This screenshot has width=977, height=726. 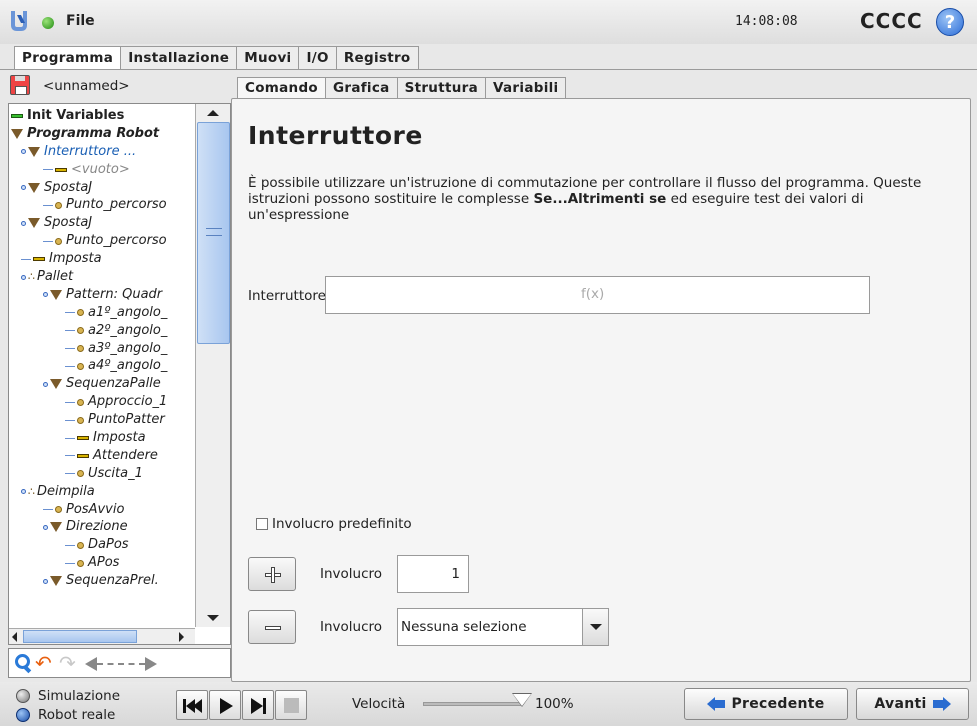 What do you see at coordinates (317, 58) in the screenshot?
I see `tab-io: I/O` at bounding box center [317, 58].